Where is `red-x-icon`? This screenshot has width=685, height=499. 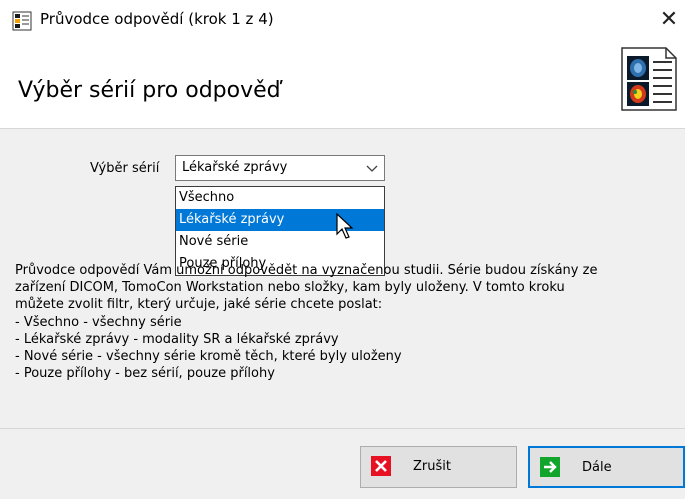
red-x-icon is located at coordinates (381, 466).